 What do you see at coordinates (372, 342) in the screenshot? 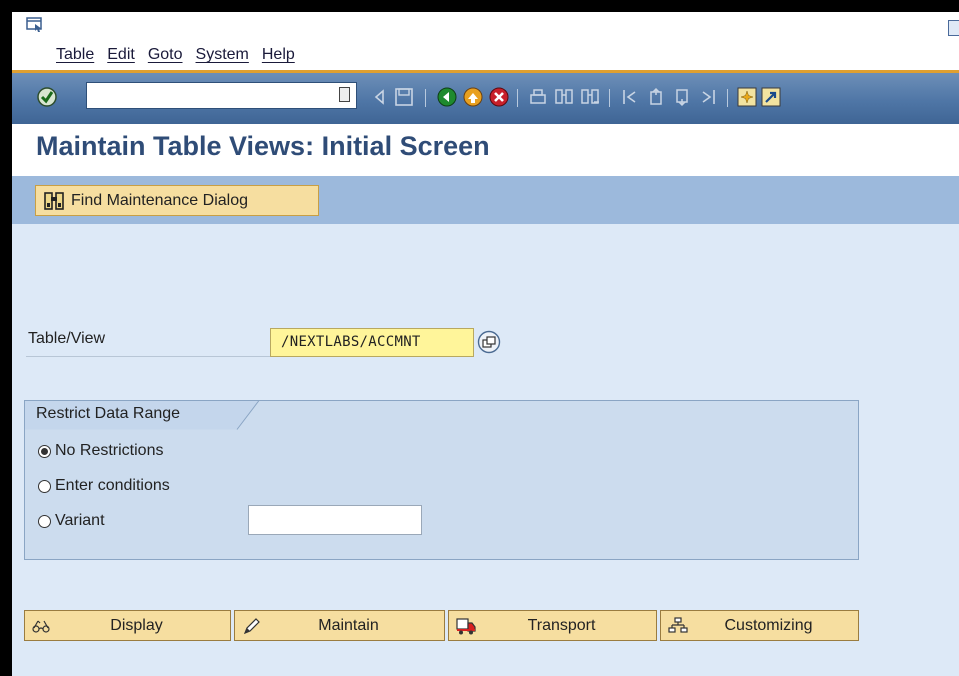
I see `table-view-input: /NEXTLABS/ACCMNT` at bounding box center [372, 342].